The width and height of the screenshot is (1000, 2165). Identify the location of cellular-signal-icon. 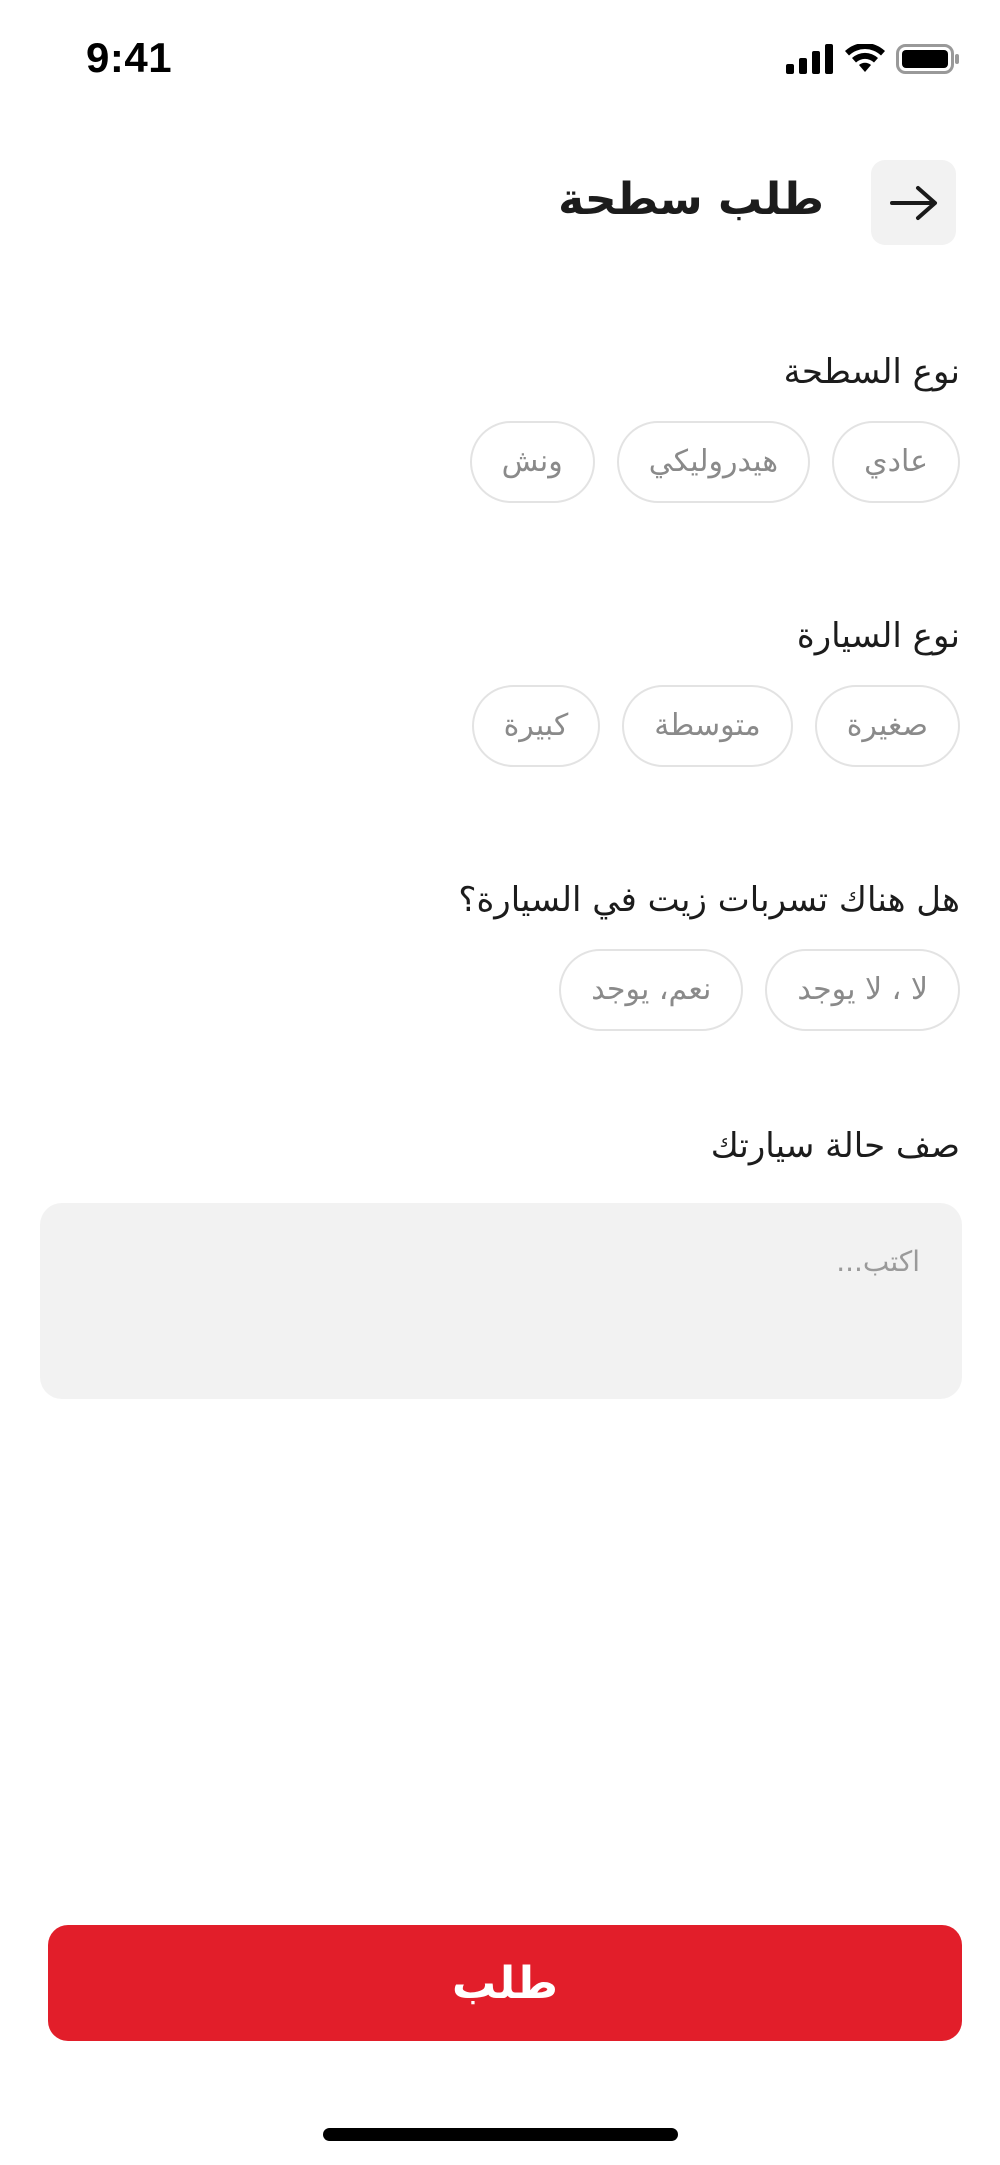
(809, 59).